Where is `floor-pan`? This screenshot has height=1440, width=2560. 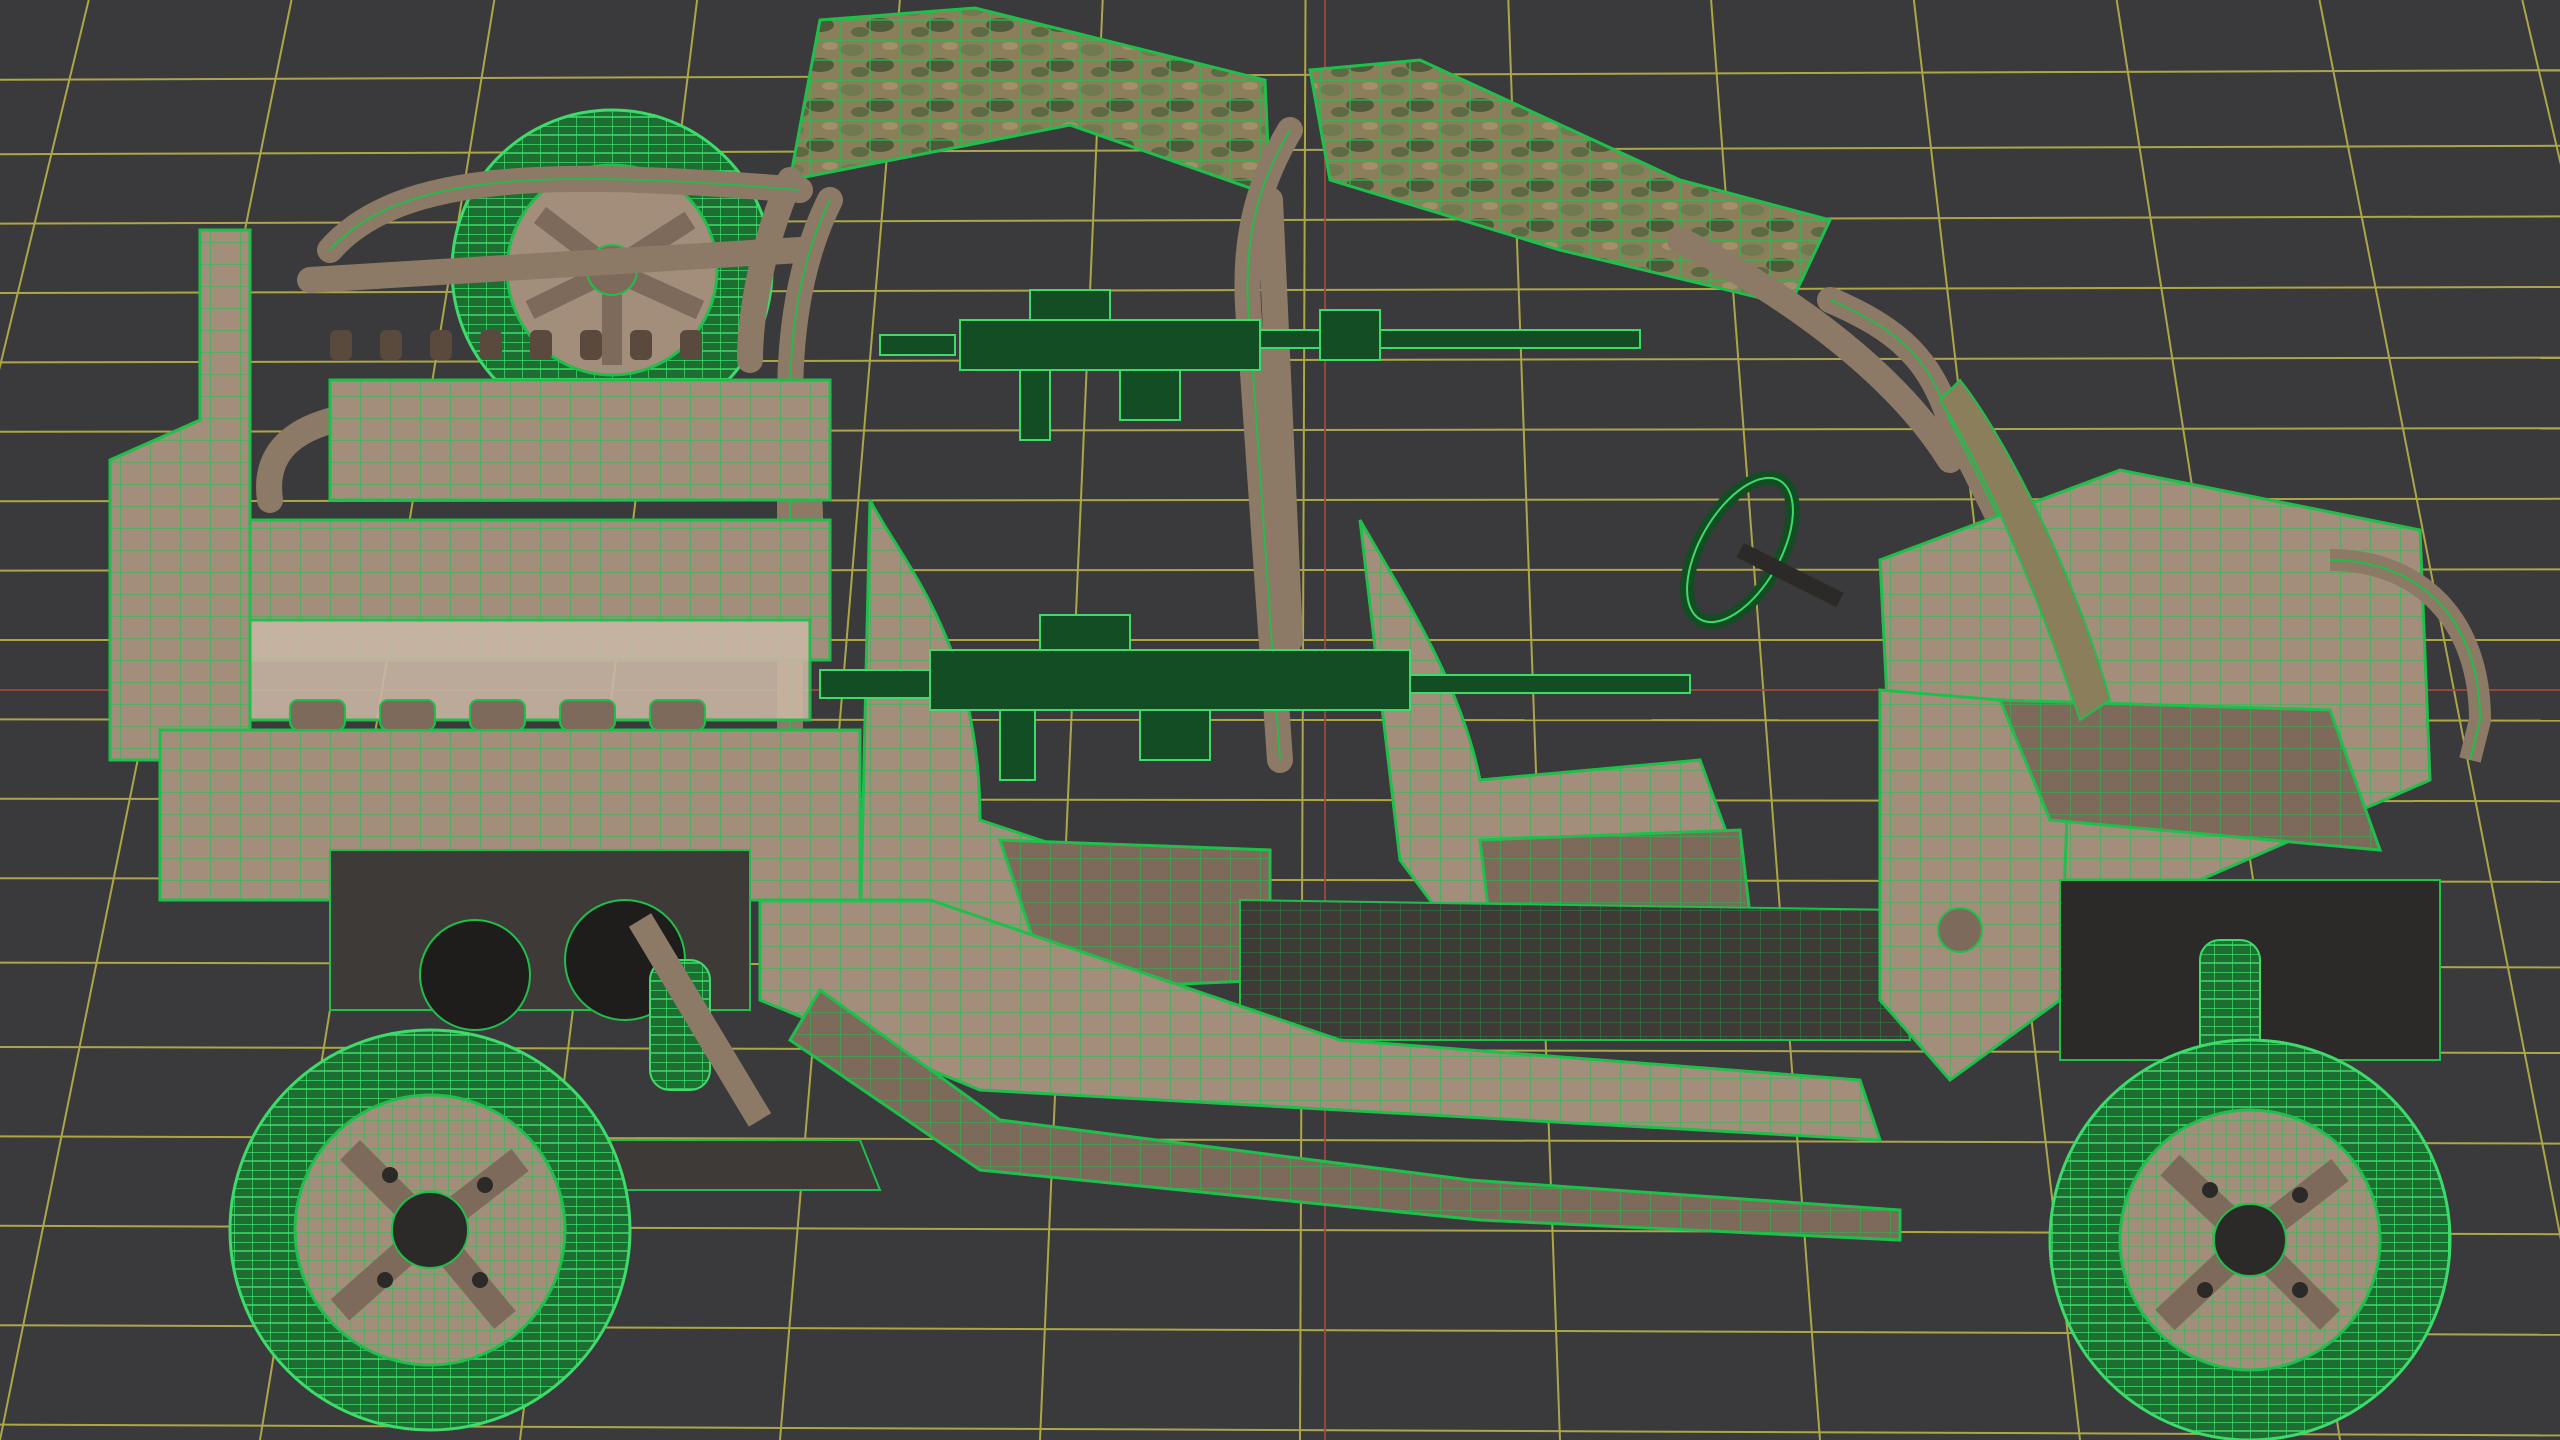 floor-pan is located at coordinates (1575, 969).